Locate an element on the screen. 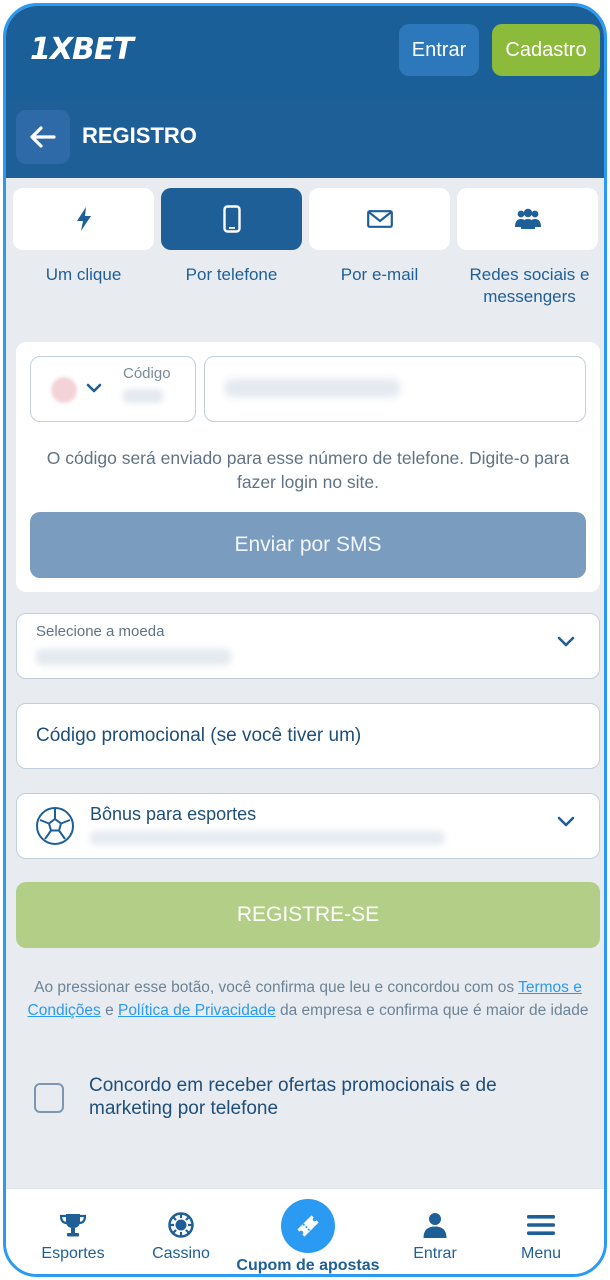 The image size is (610, 1280). tab-label-one-click: Um clique is located at coordinates (83, 275).